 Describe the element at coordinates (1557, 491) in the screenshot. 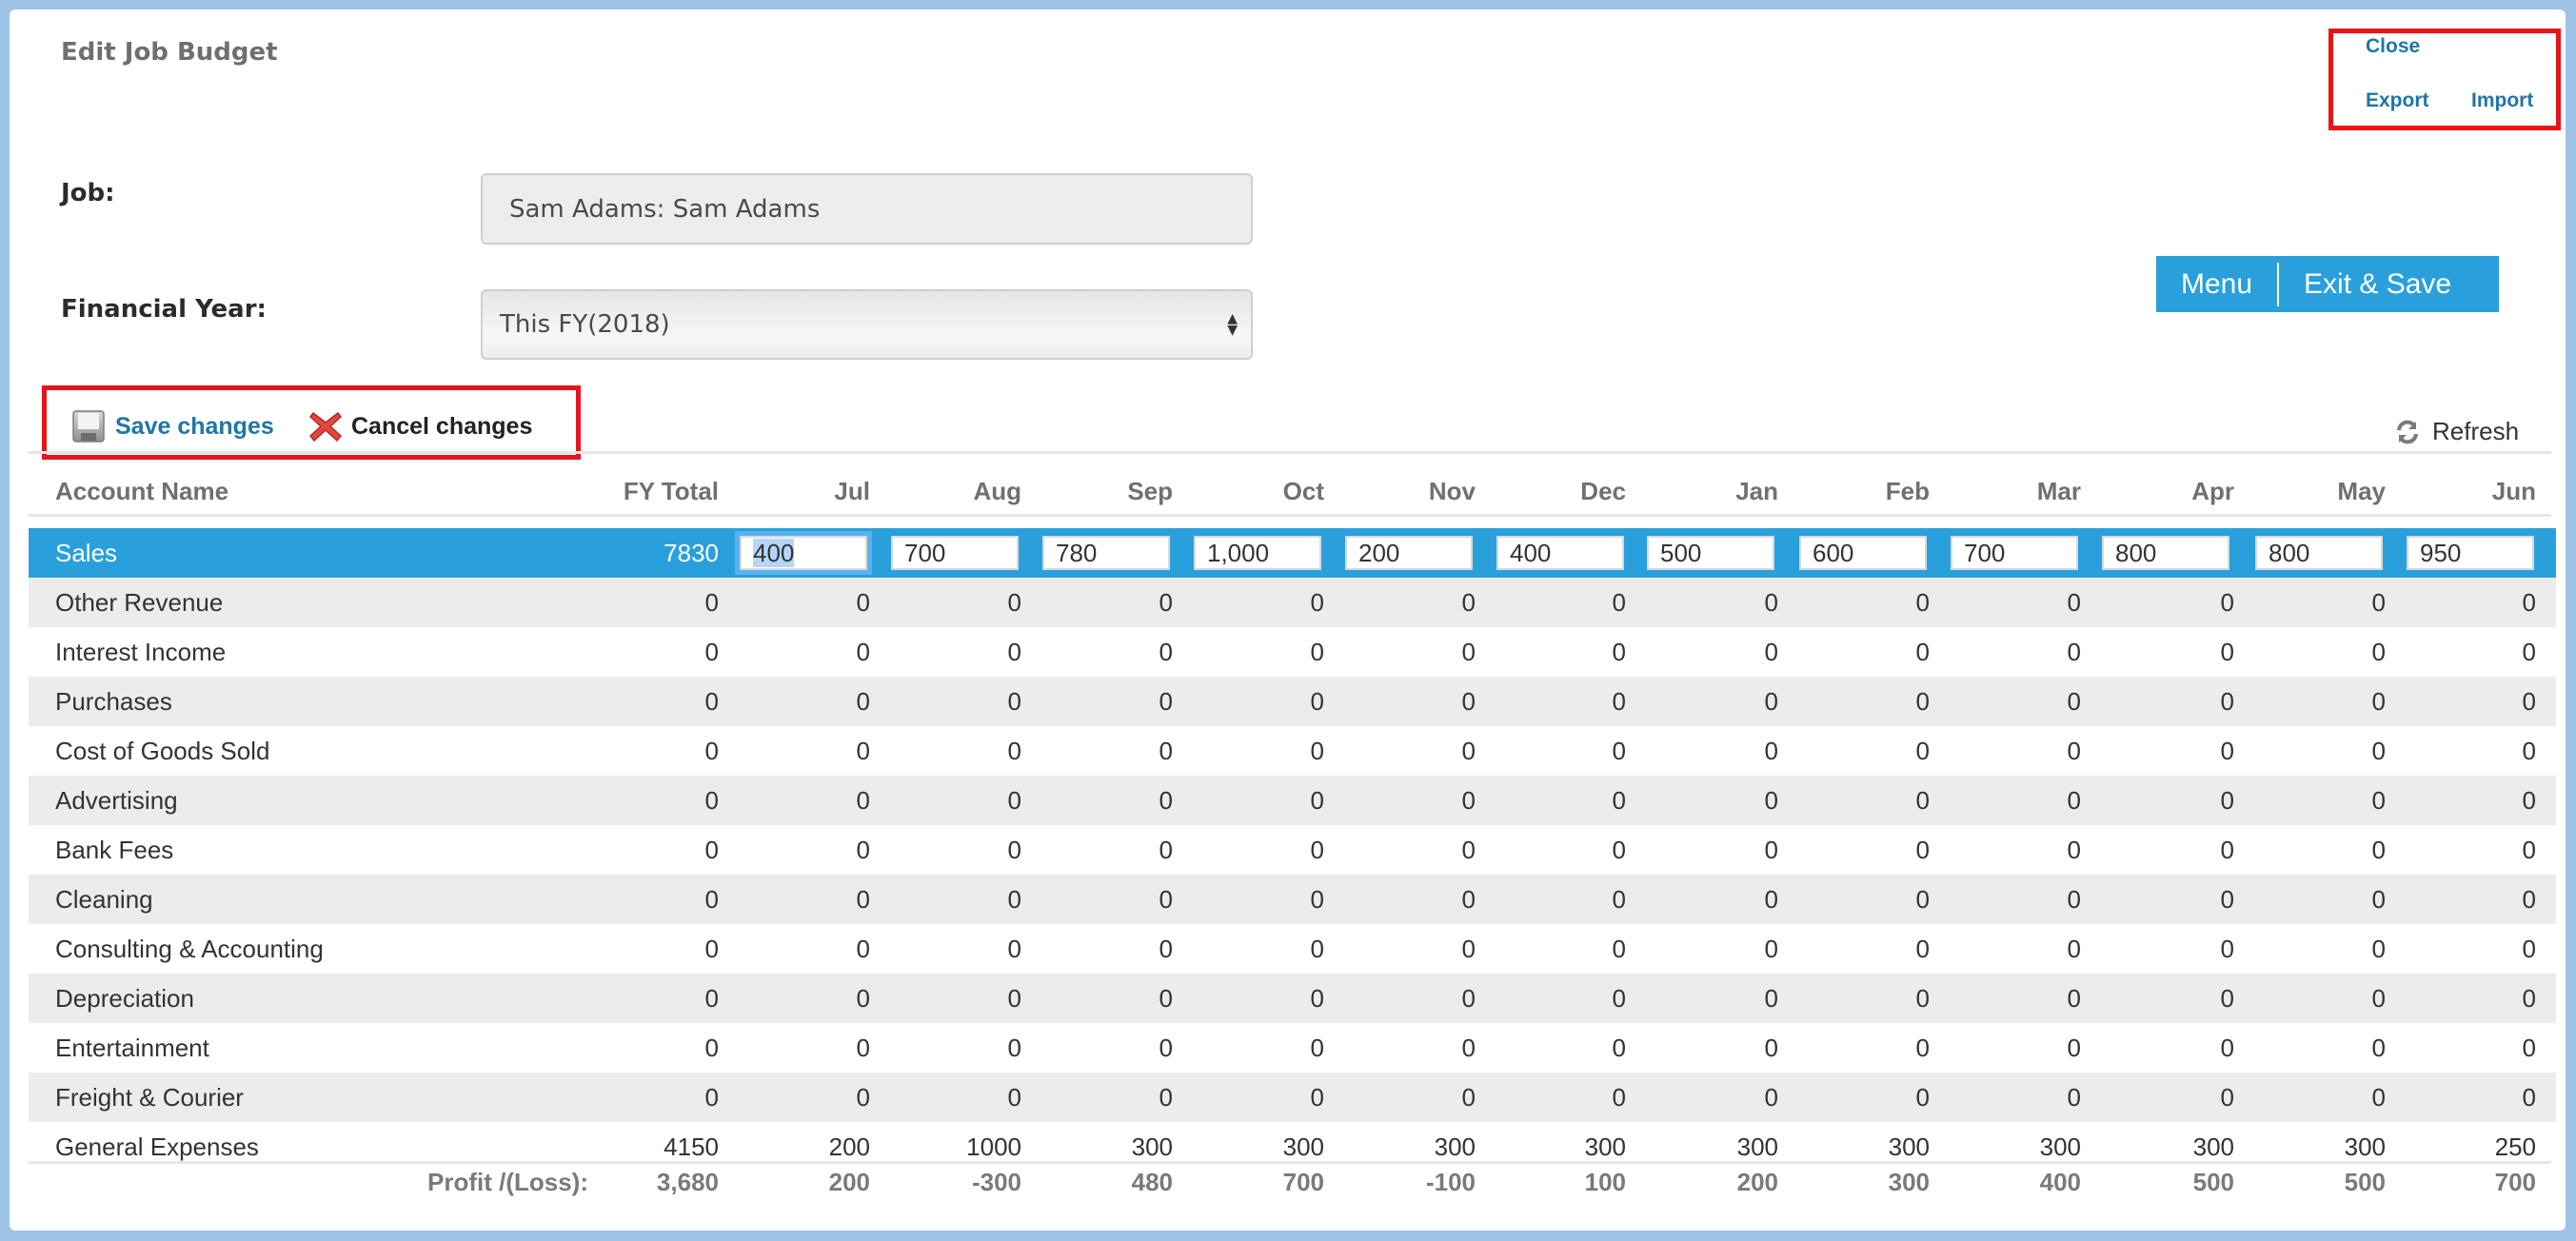

I see `column-header-dec: Dec` at that location.